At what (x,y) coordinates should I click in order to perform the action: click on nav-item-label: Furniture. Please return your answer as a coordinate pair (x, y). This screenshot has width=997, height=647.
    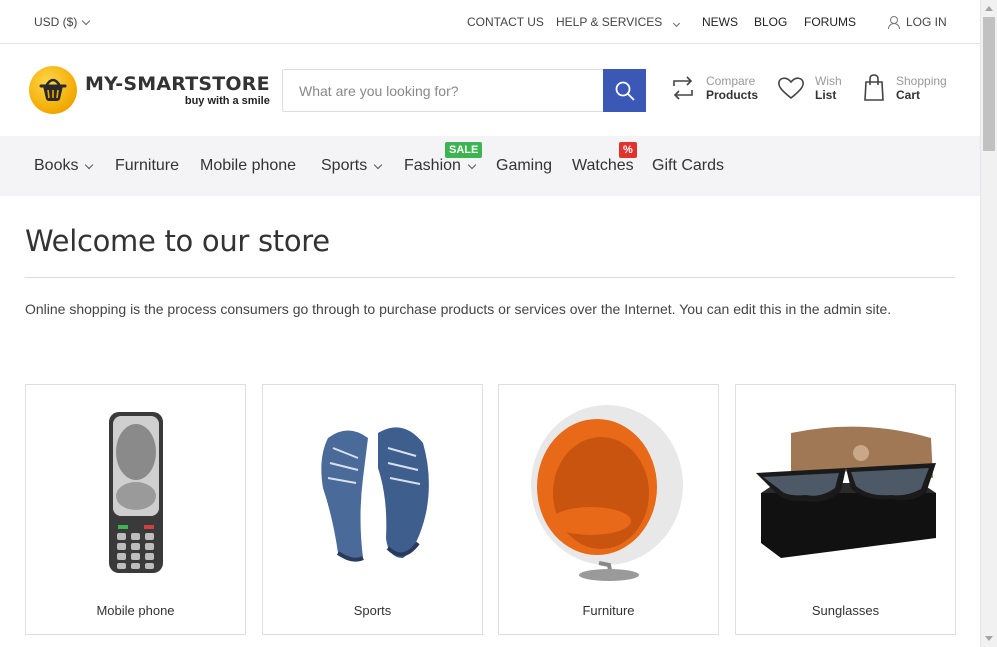
    Looking at the image, I should click on (147, 165).